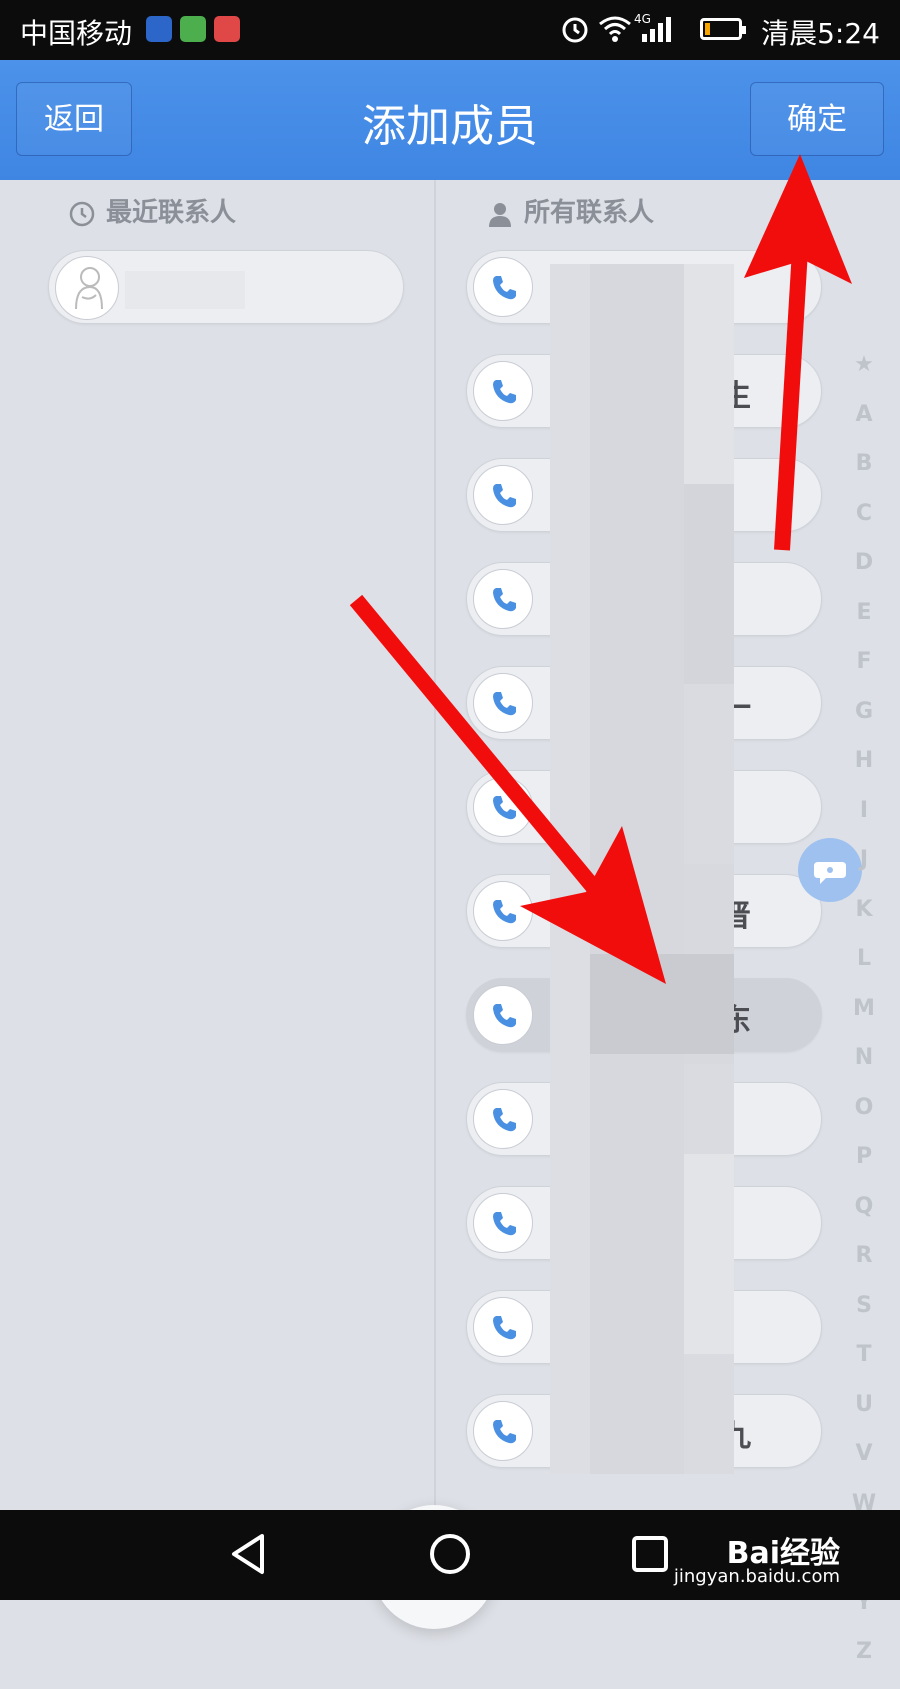 Image resolution: width=900 pixels, height=1689 pixels. I want to click on recent-contact-item, so click(226, 287).